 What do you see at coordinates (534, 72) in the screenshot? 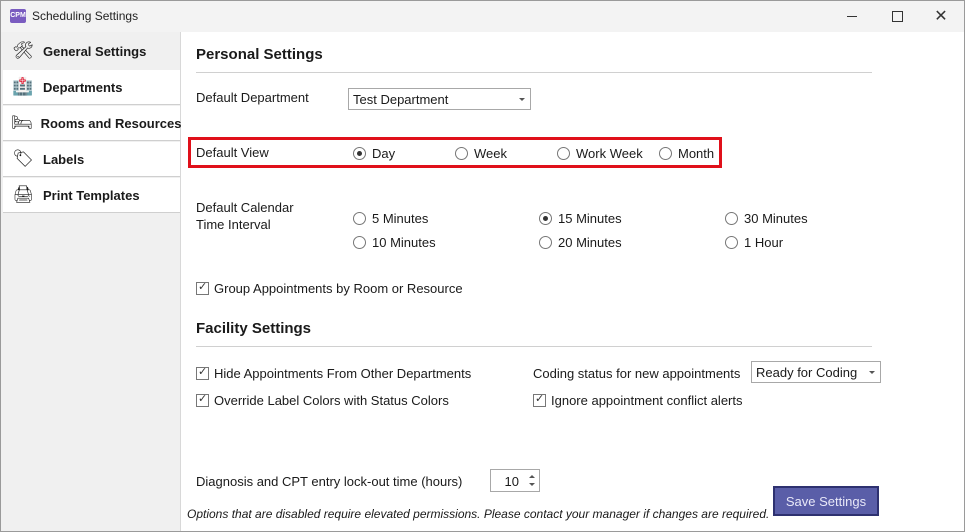
I see `personal-settings-divider` at bounding box center [534, 72].